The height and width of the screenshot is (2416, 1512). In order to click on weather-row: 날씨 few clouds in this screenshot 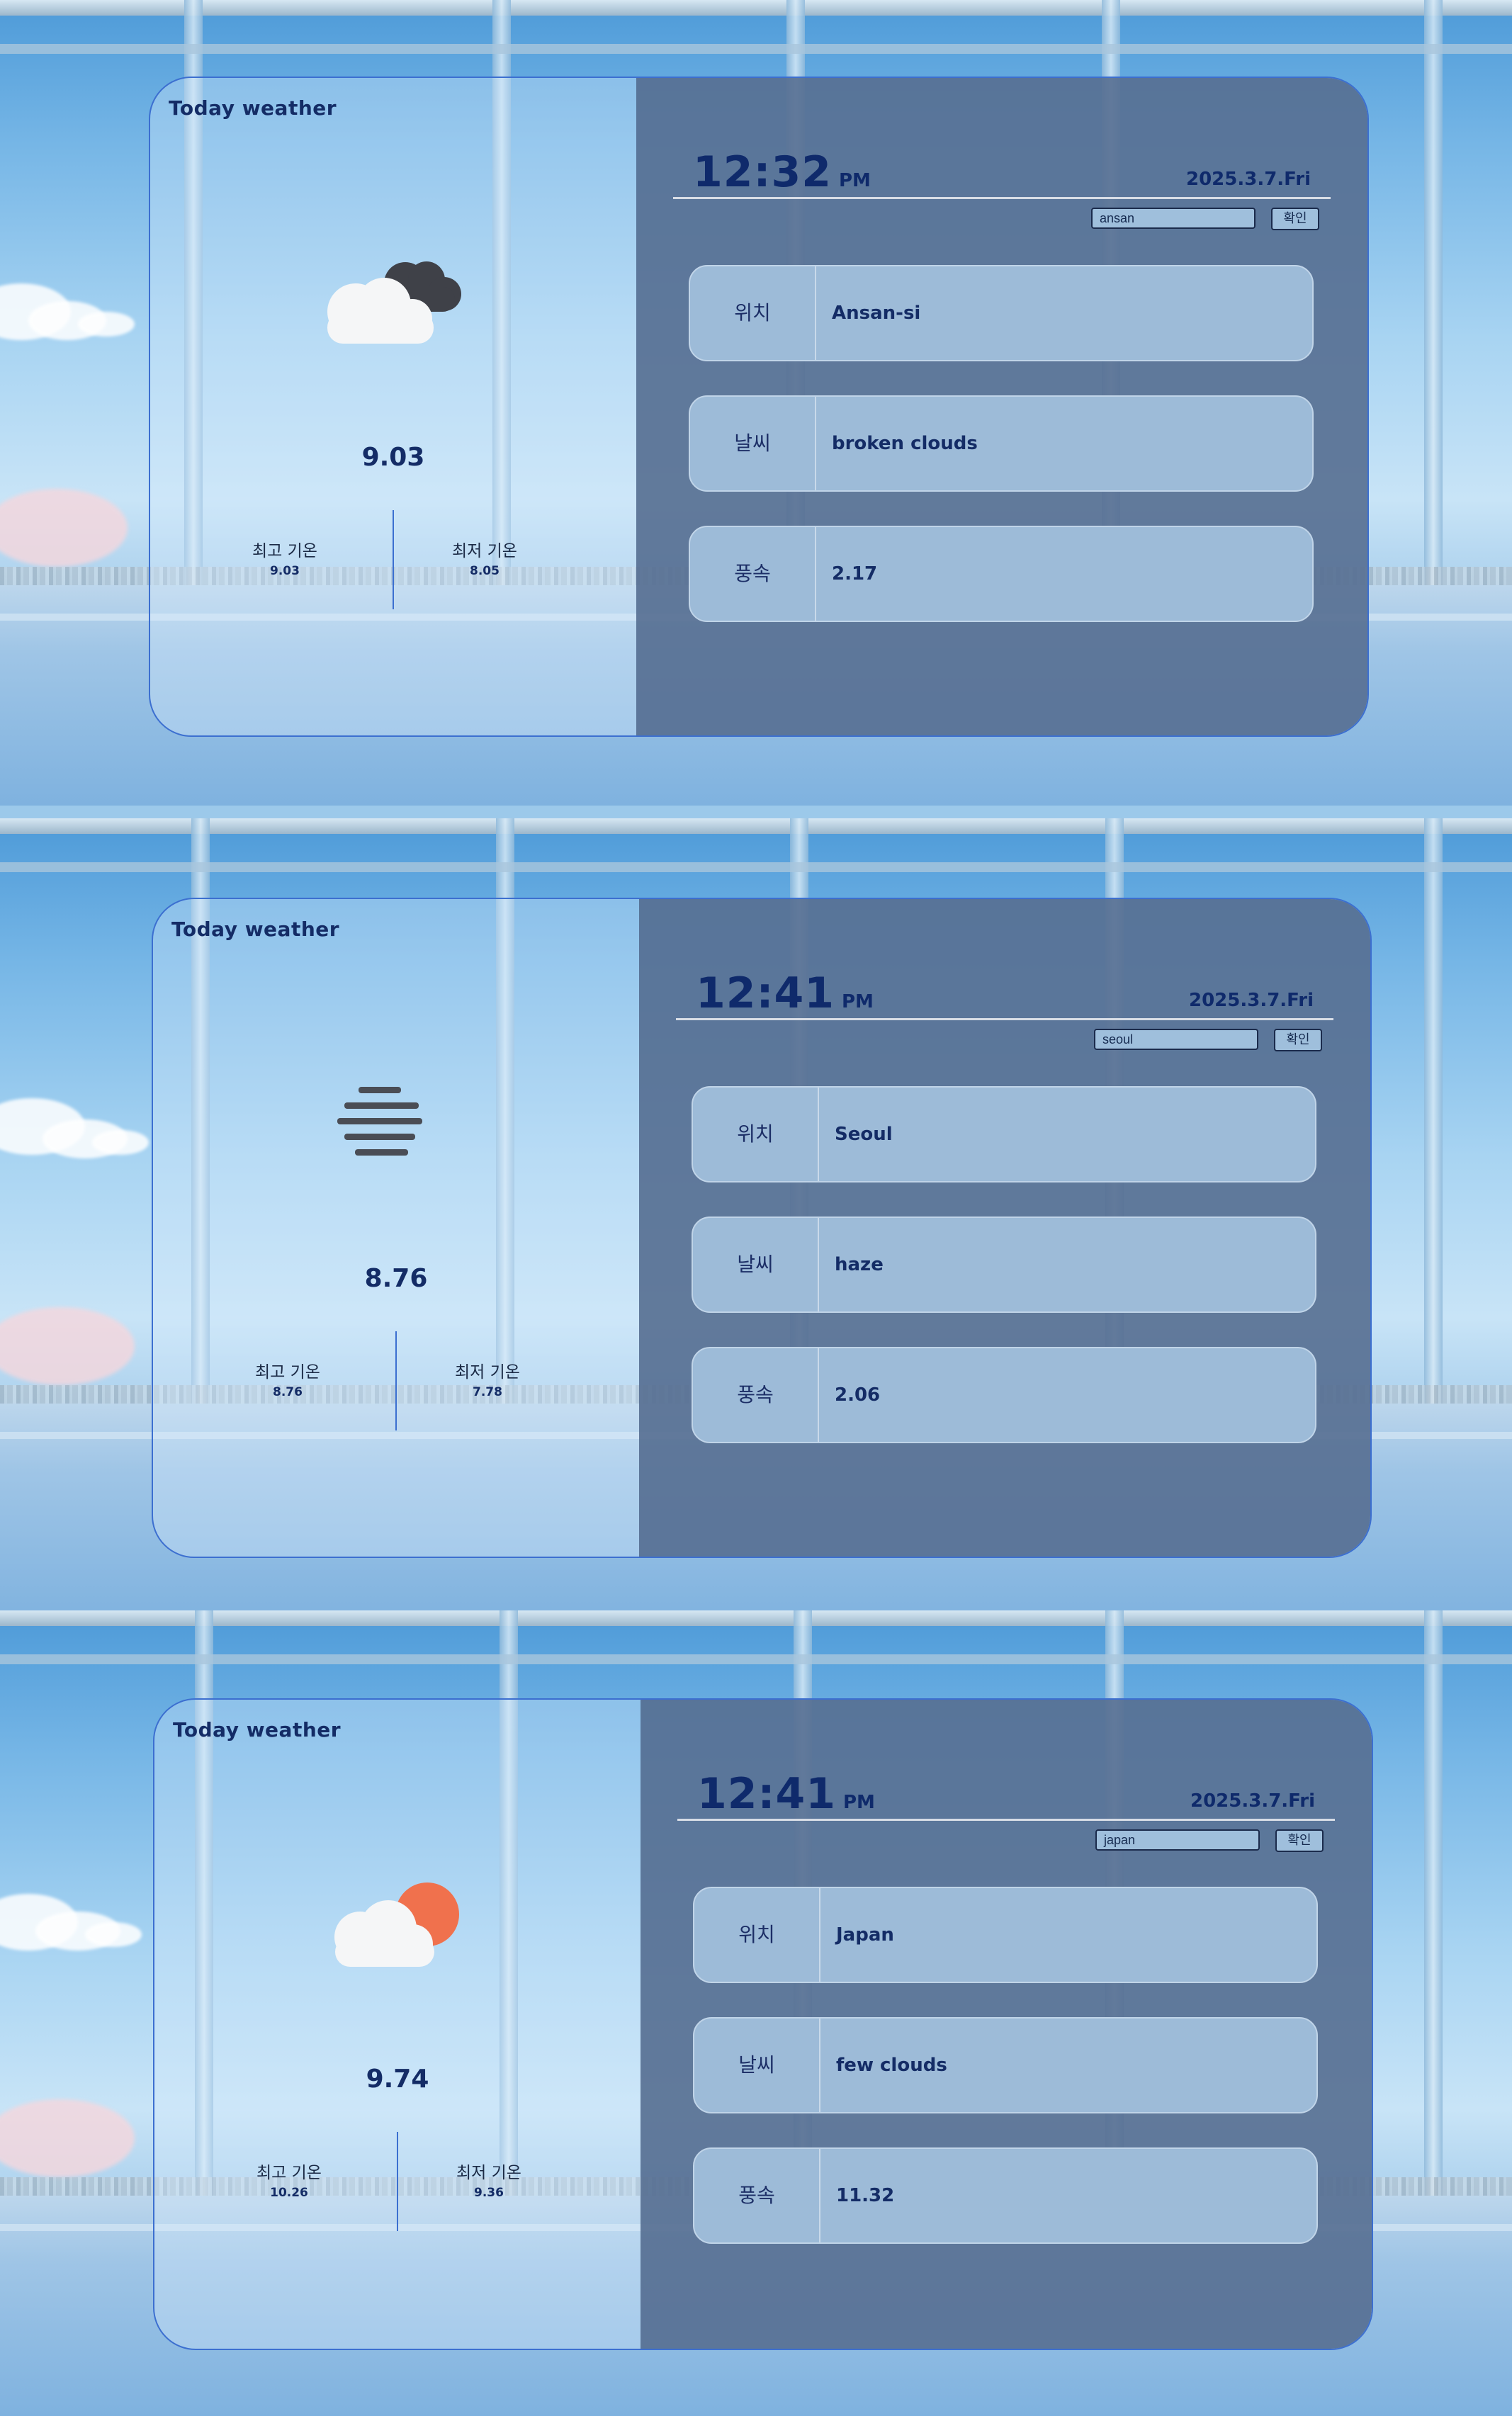, I will do `click(1005, 2065)`.